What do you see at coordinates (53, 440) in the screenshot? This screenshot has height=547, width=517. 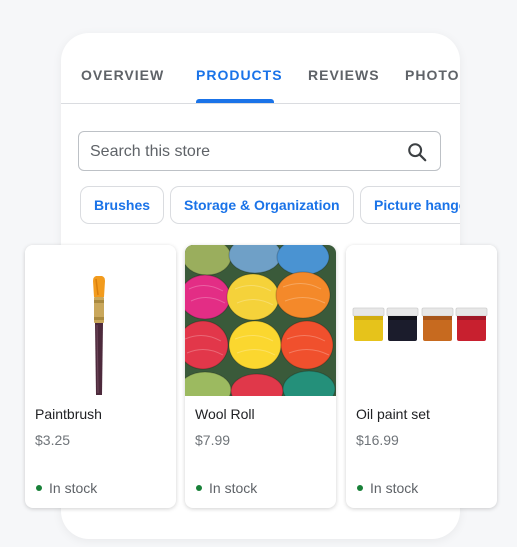 I see `product-price: $3.25` at bounding box center [53, 440].